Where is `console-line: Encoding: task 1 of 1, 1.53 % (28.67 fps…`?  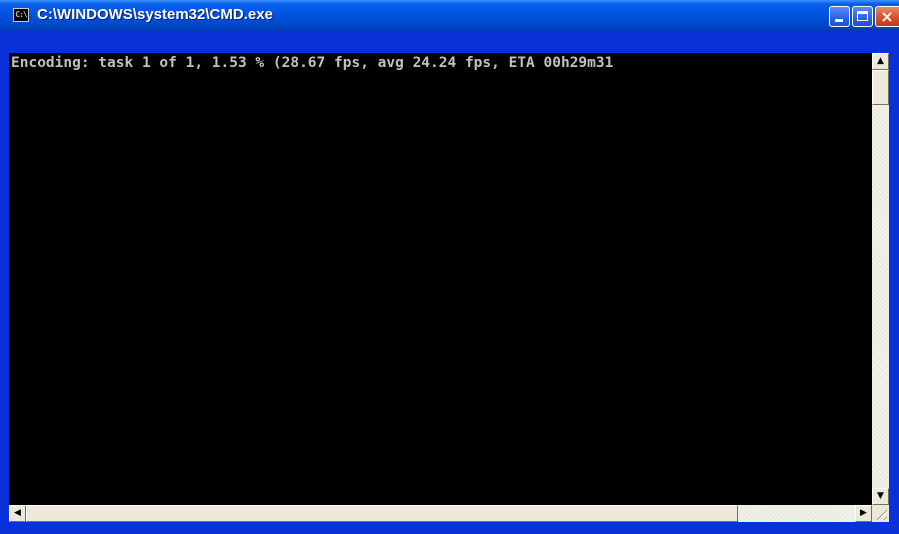 console-line: Encoding: task 1 of 1, 1.53 % (28.67 fps… is located at coordinates (312, 63).